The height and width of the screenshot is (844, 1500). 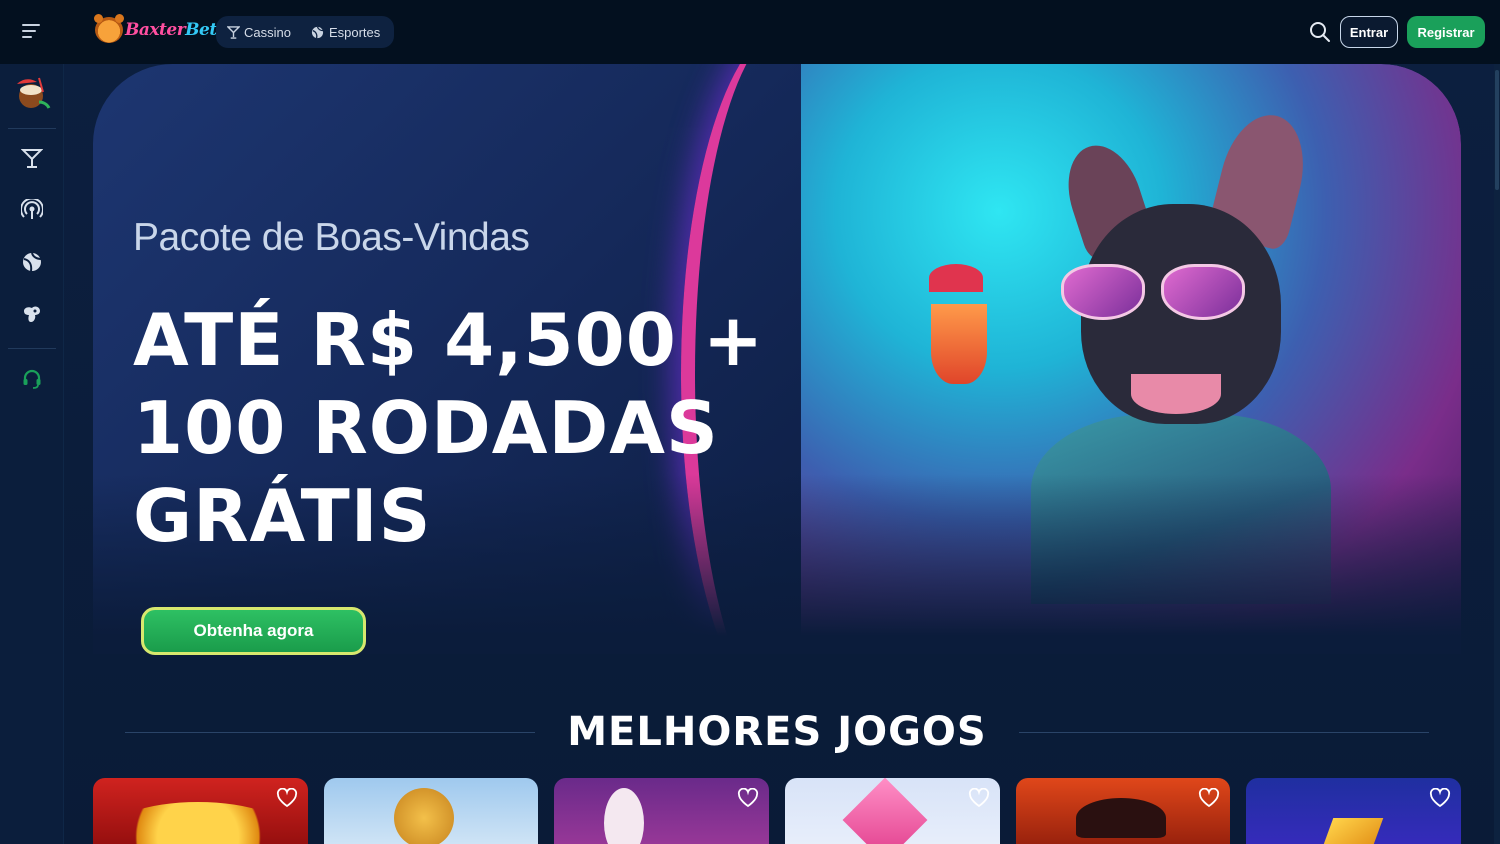 What do you see at coordinates (32, 454) in the screenshot?
I see `sidebar` at bounding box center [32, 454].